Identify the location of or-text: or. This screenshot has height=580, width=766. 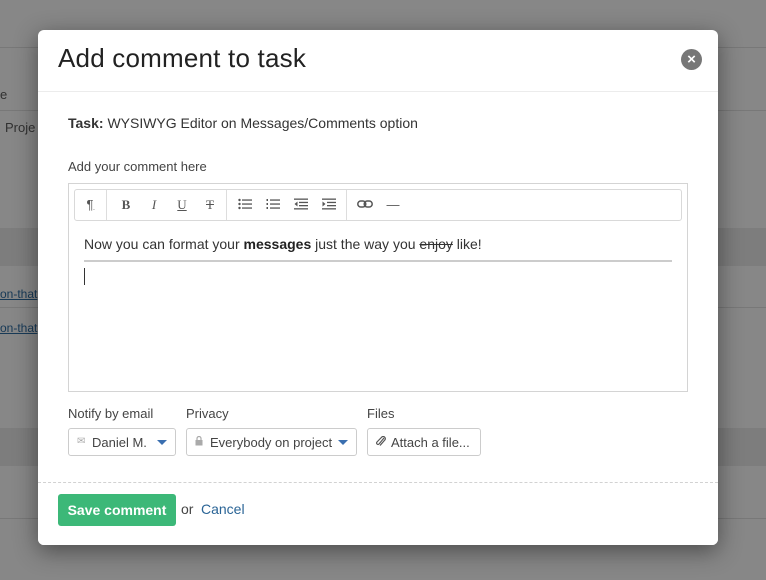
(187, 509).